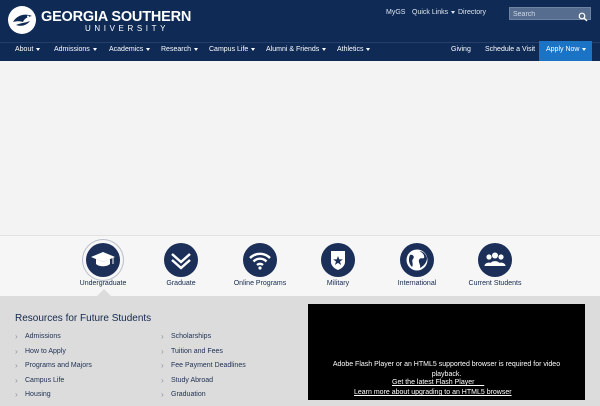 The width and height of the screenshot is (600, 406). What do you see at coordinates (116, 17) in the screenshot?
I see `brand-name: GEORGIA SOUTHERN` at bounding box center [116, 17].